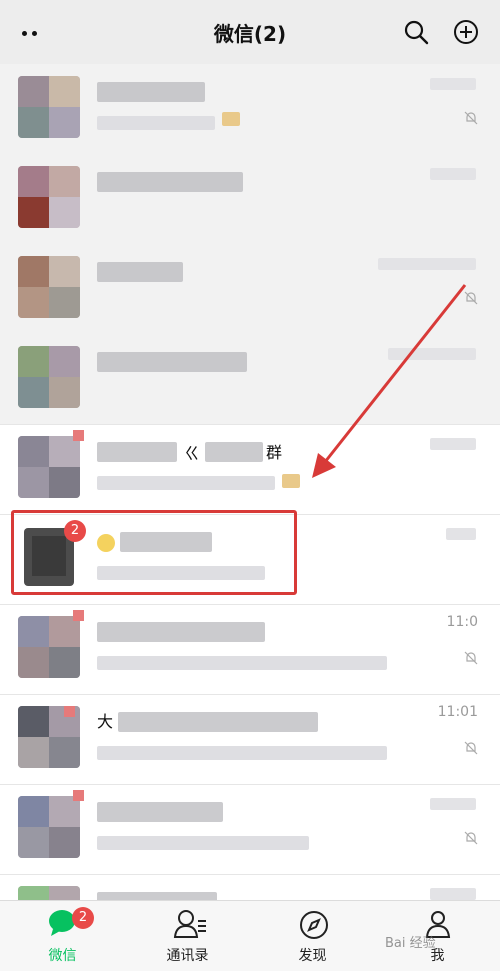 Image resolution: width=500 pixels, height=971 pixels. I want to click on chat-name-fragment: 群, so click(274, 452).